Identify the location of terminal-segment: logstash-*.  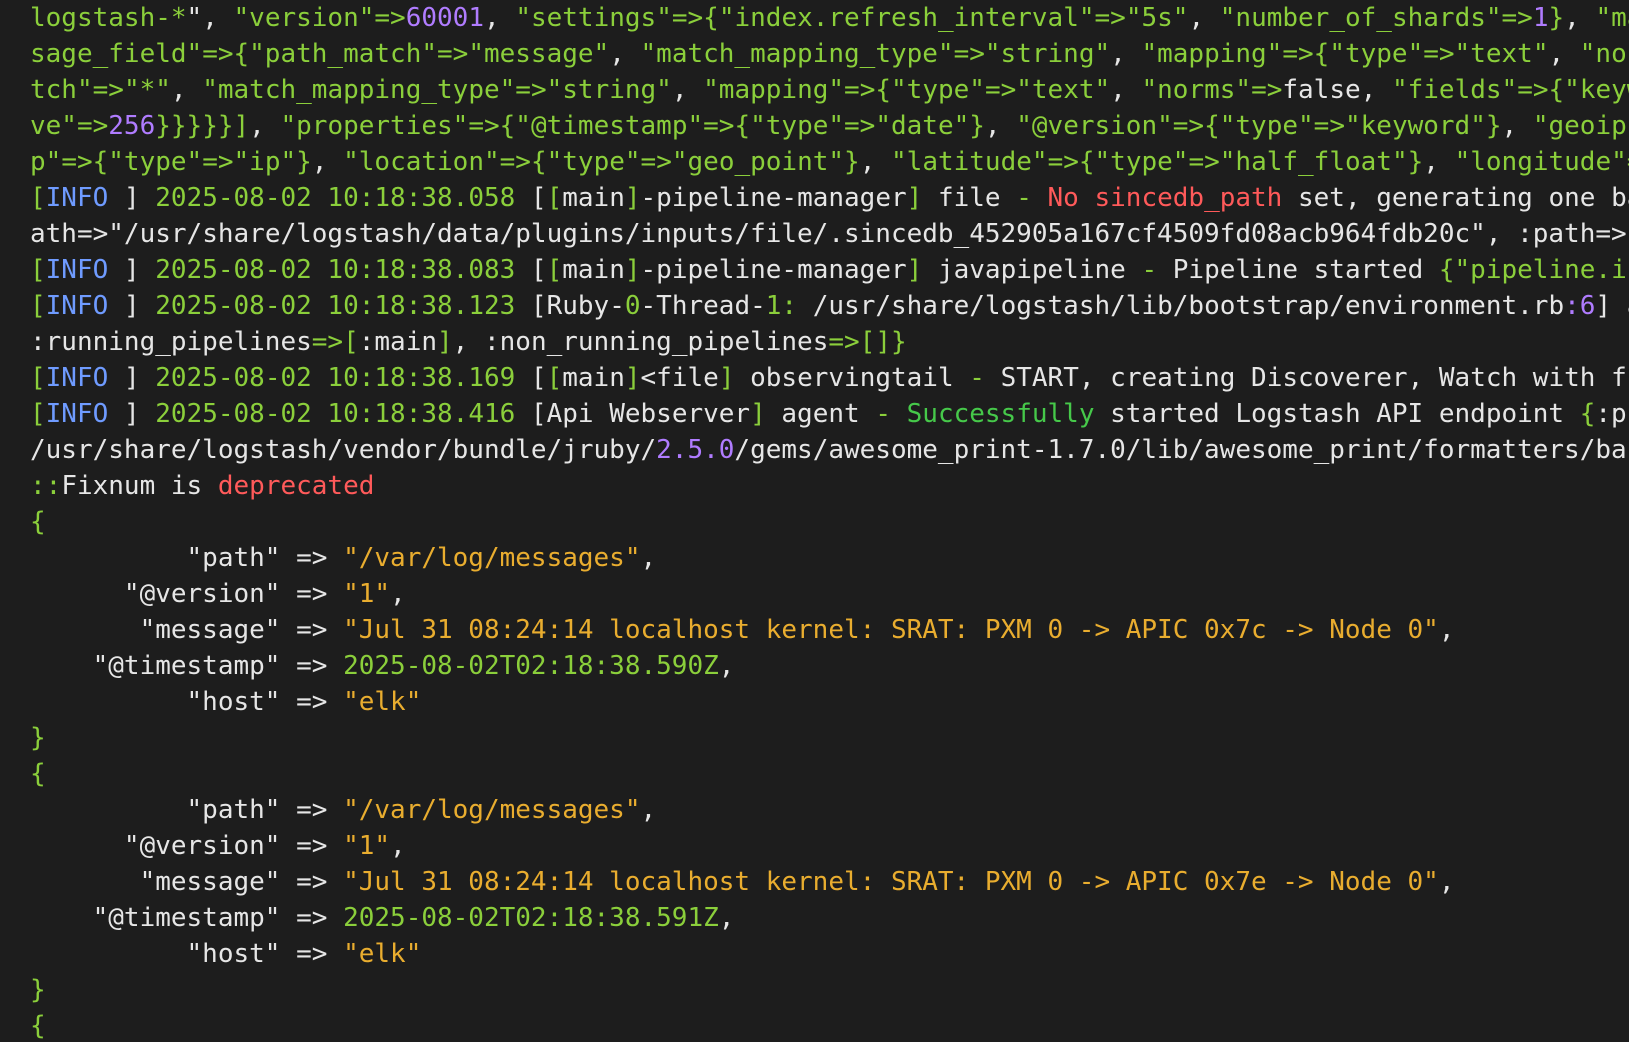
(108, 18).